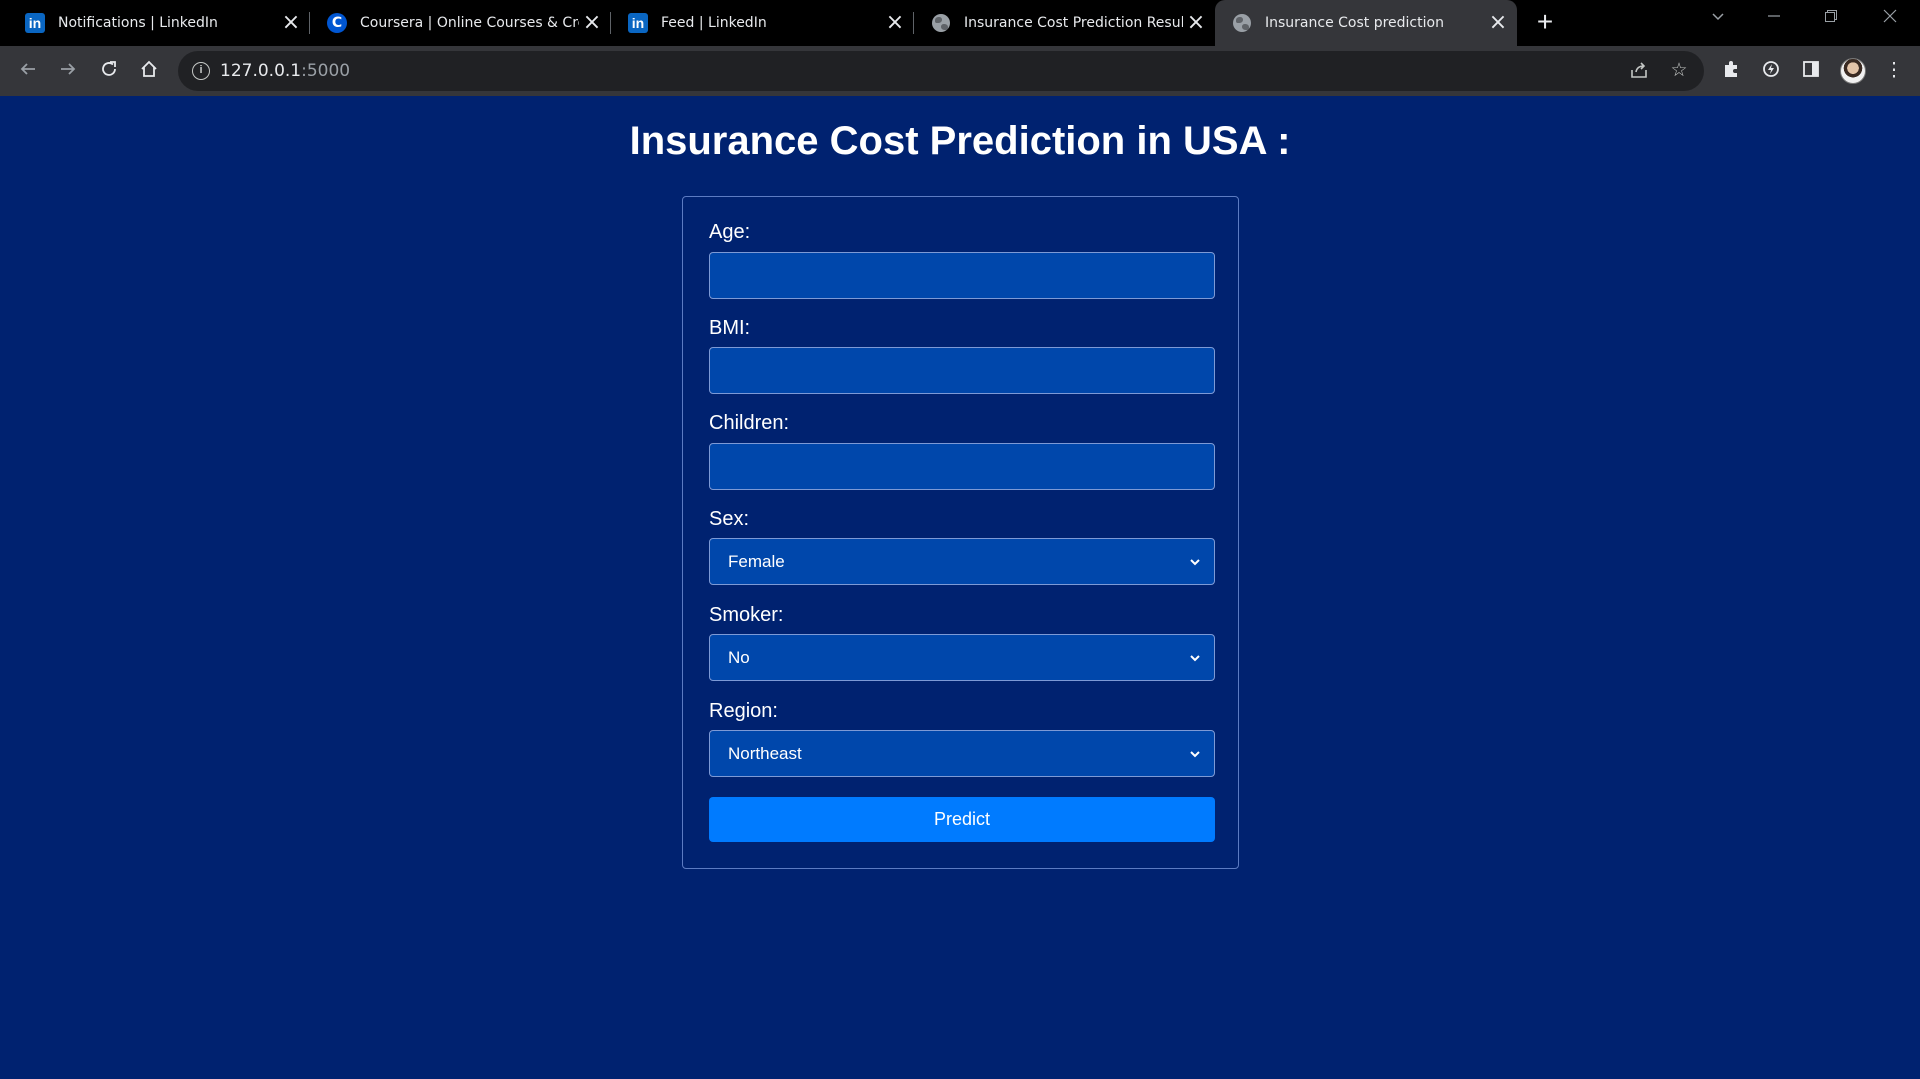 Image resolution: width=1920 pixels, height=1079 pixels. Describe the element at coordinates (149, 71) in the screenshot. I see `home-icon` at that location.